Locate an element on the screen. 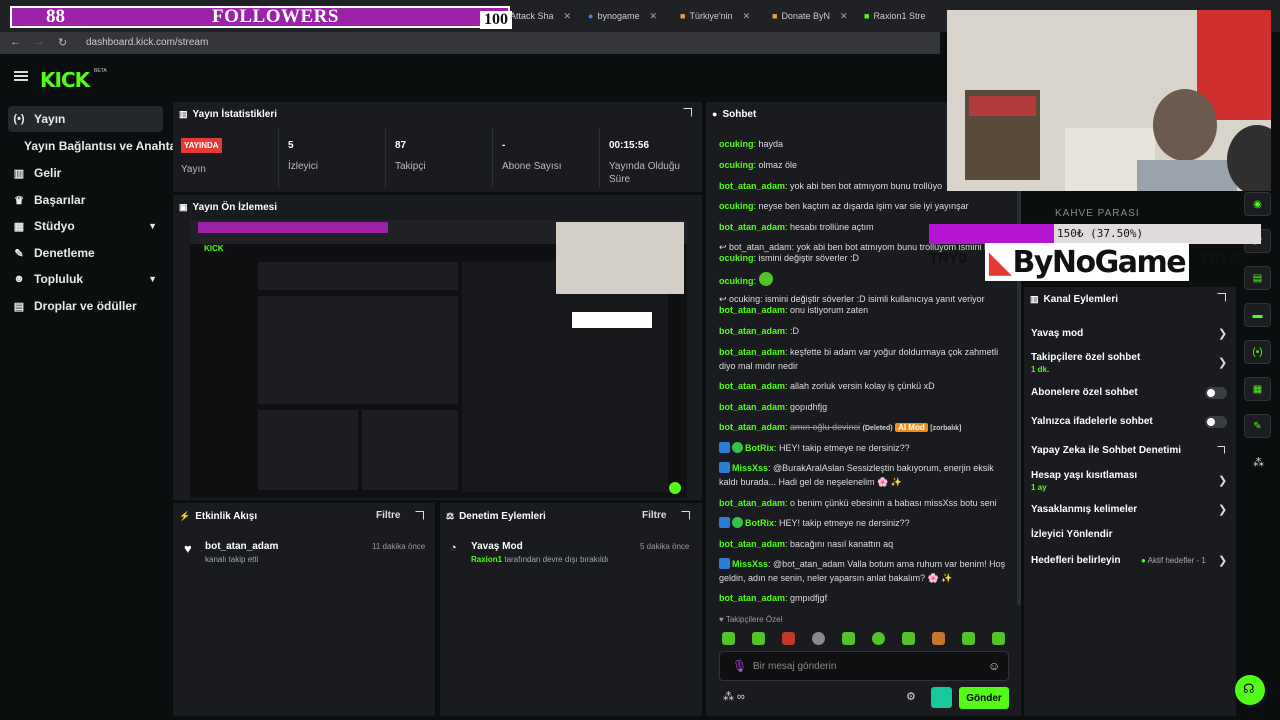  send-button: Gönder is located at coordinates (984, 698).